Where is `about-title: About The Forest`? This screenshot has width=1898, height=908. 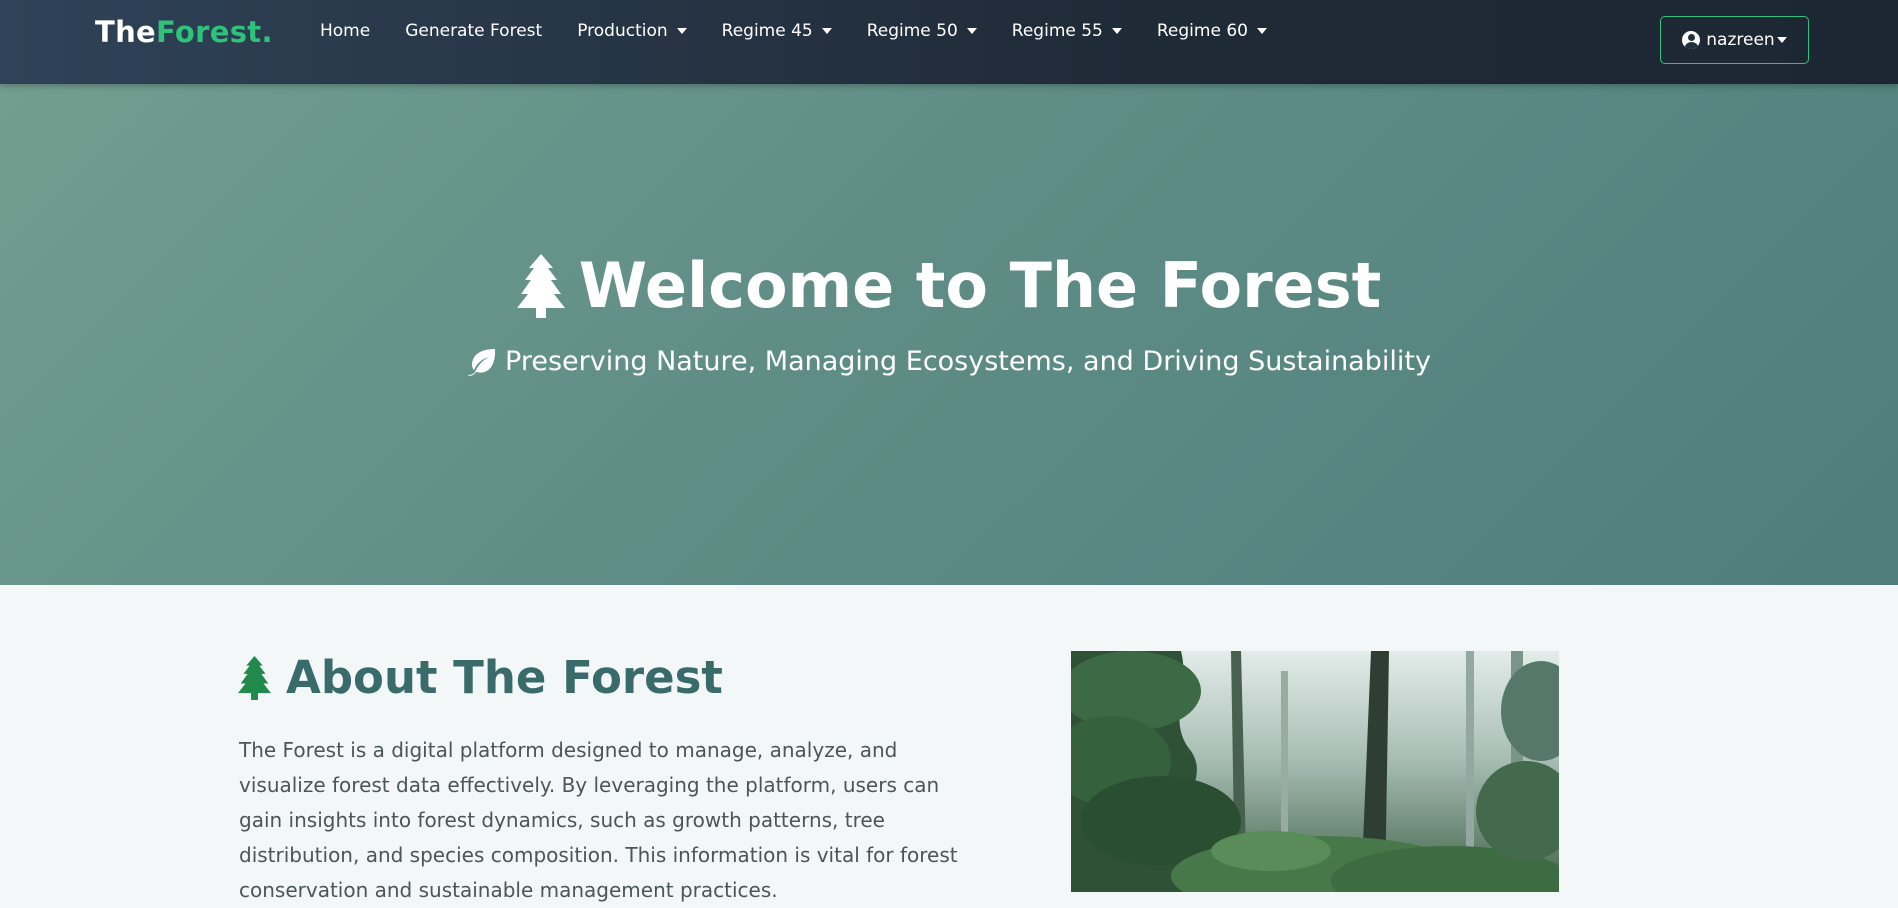
about-title: About The Forest is located at coordinates (480, 677).